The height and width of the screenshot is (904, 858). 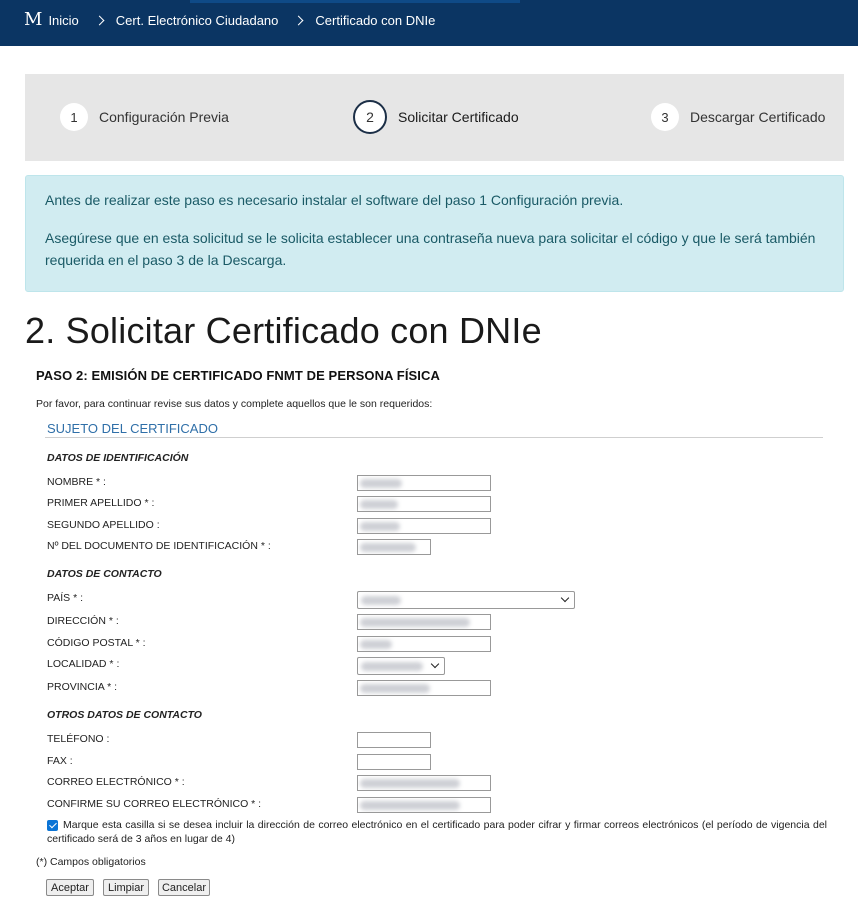 What do you see at coordinates (424, 783) in the screenshot?
I see `correo-input` at bounding box center [424, 783].